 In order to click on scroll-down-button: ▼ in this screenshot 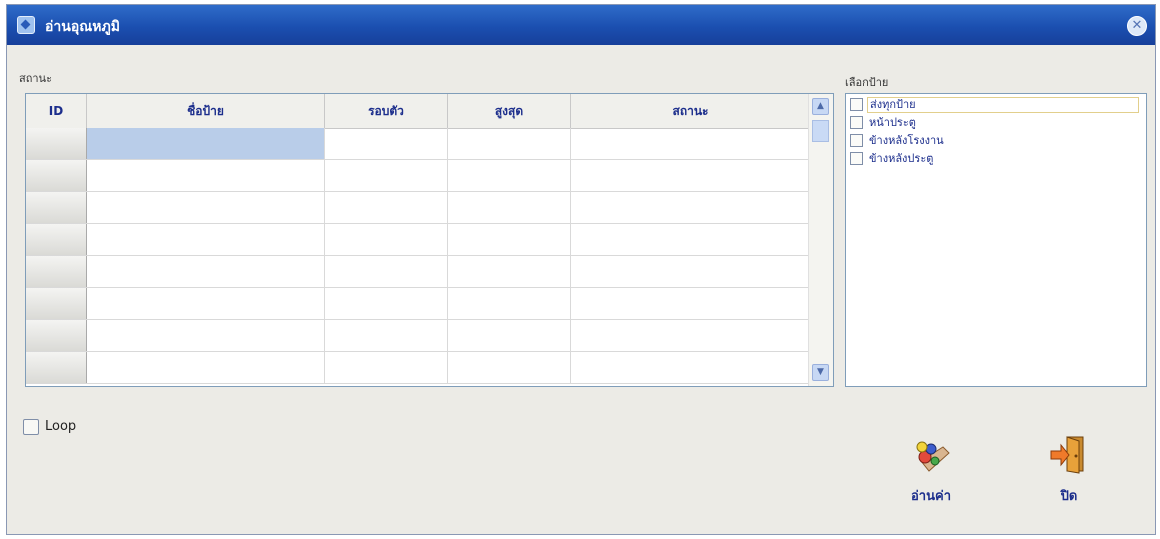, I will do `click(820, 372)`.